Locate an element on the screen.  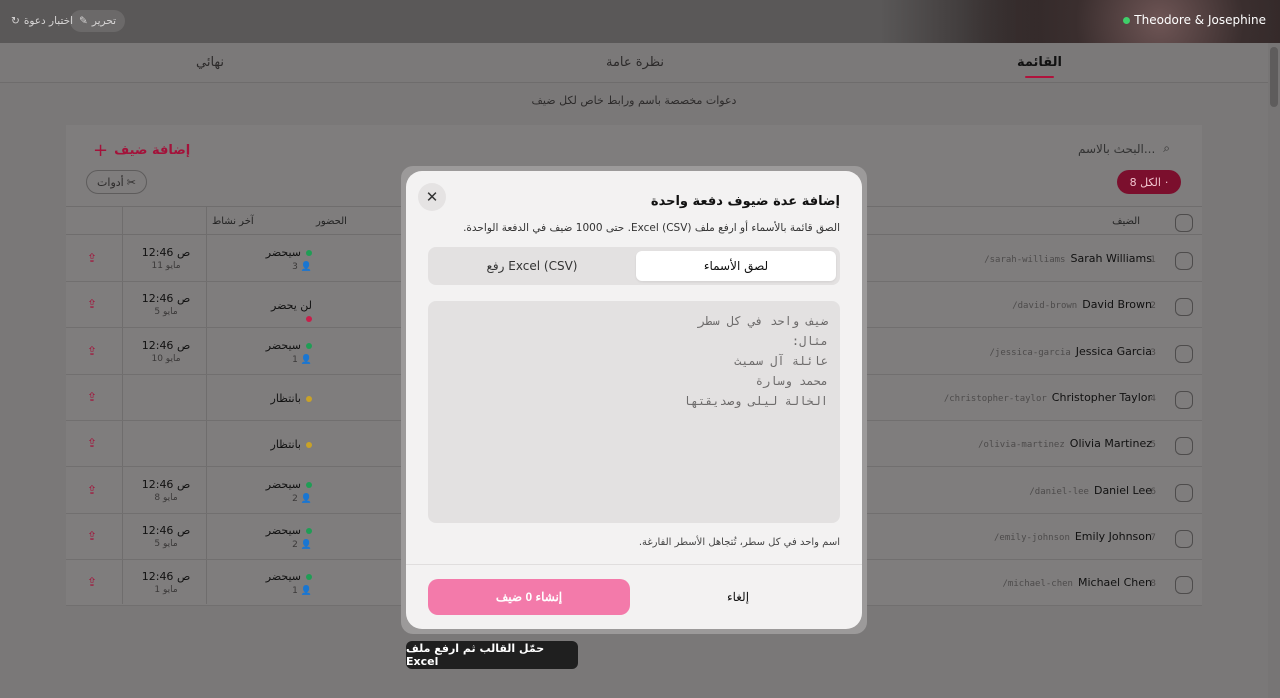
guest-name-cell: /olivia-martinez Olivia Martinez is located at coordinates (1065, 443).